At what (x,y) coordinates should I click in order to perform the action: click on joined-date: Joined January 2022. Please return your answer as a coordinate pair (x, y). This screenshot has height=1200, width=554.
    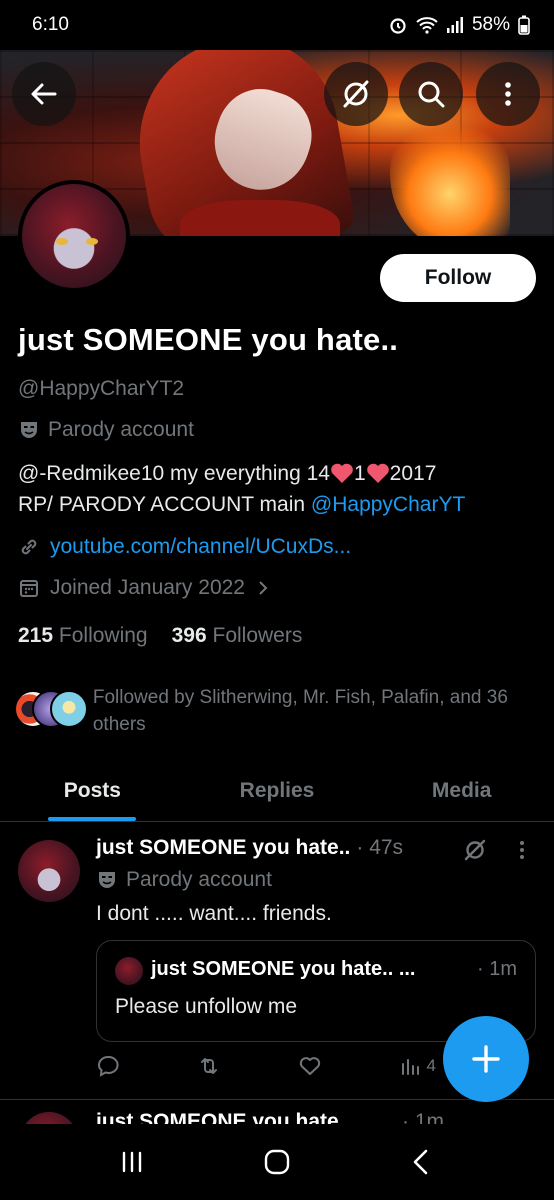
    Looking at the image, I should click on (144, 588).